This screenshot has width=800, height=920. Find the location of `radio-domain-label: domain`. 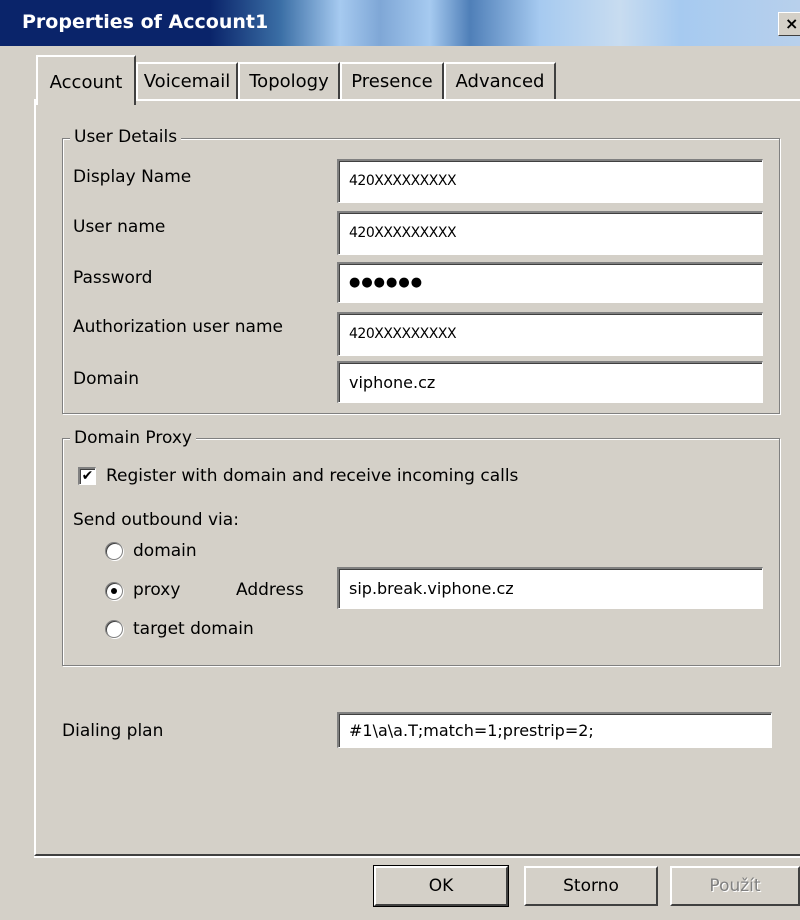

radio-domain-label: domain is located at coordinates (165, 551).